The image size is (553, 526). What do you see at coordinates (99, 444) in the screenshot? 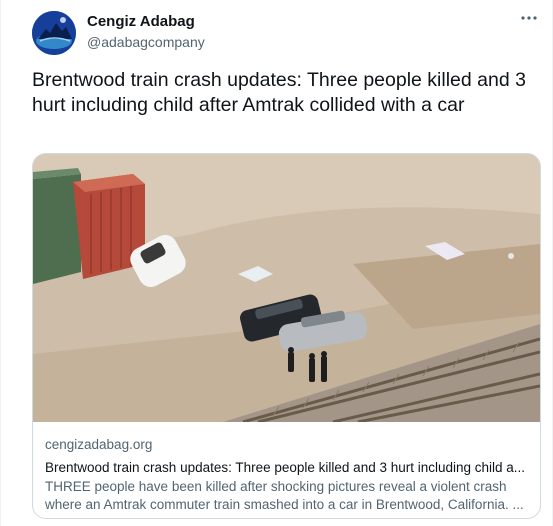
I see `card-domain: cengizadabag.org` at bounding box center [99, 444].